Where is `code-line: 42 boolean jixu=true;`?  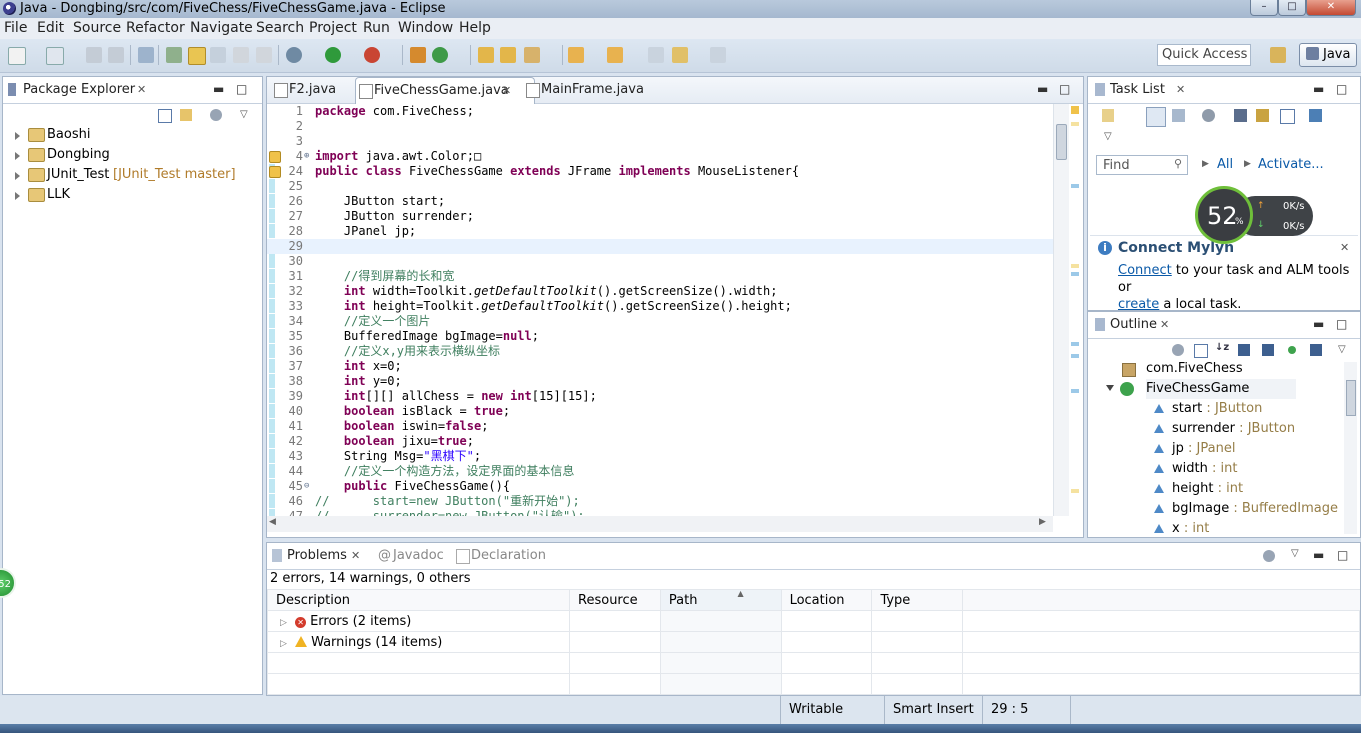
code-line: 42 boolean jixu=true; is located at coordinates (660, 441).